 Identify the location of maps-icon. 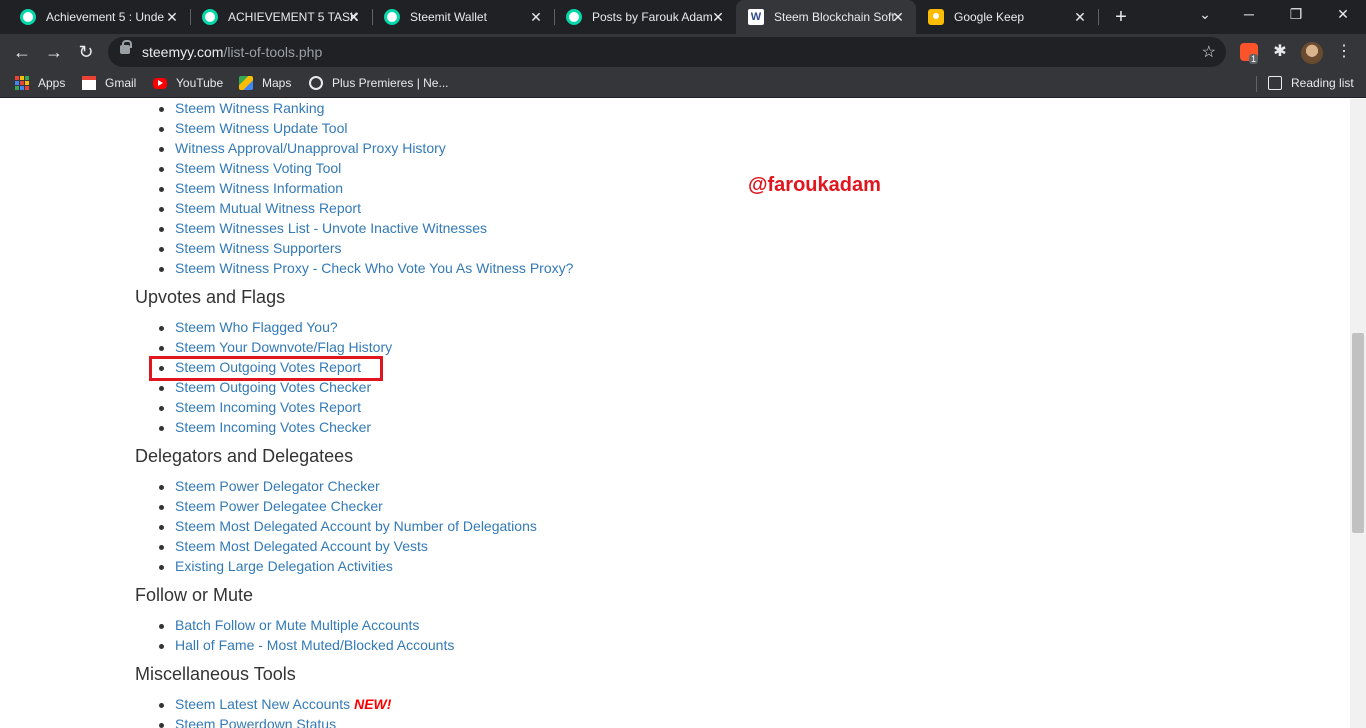
(246, 83).